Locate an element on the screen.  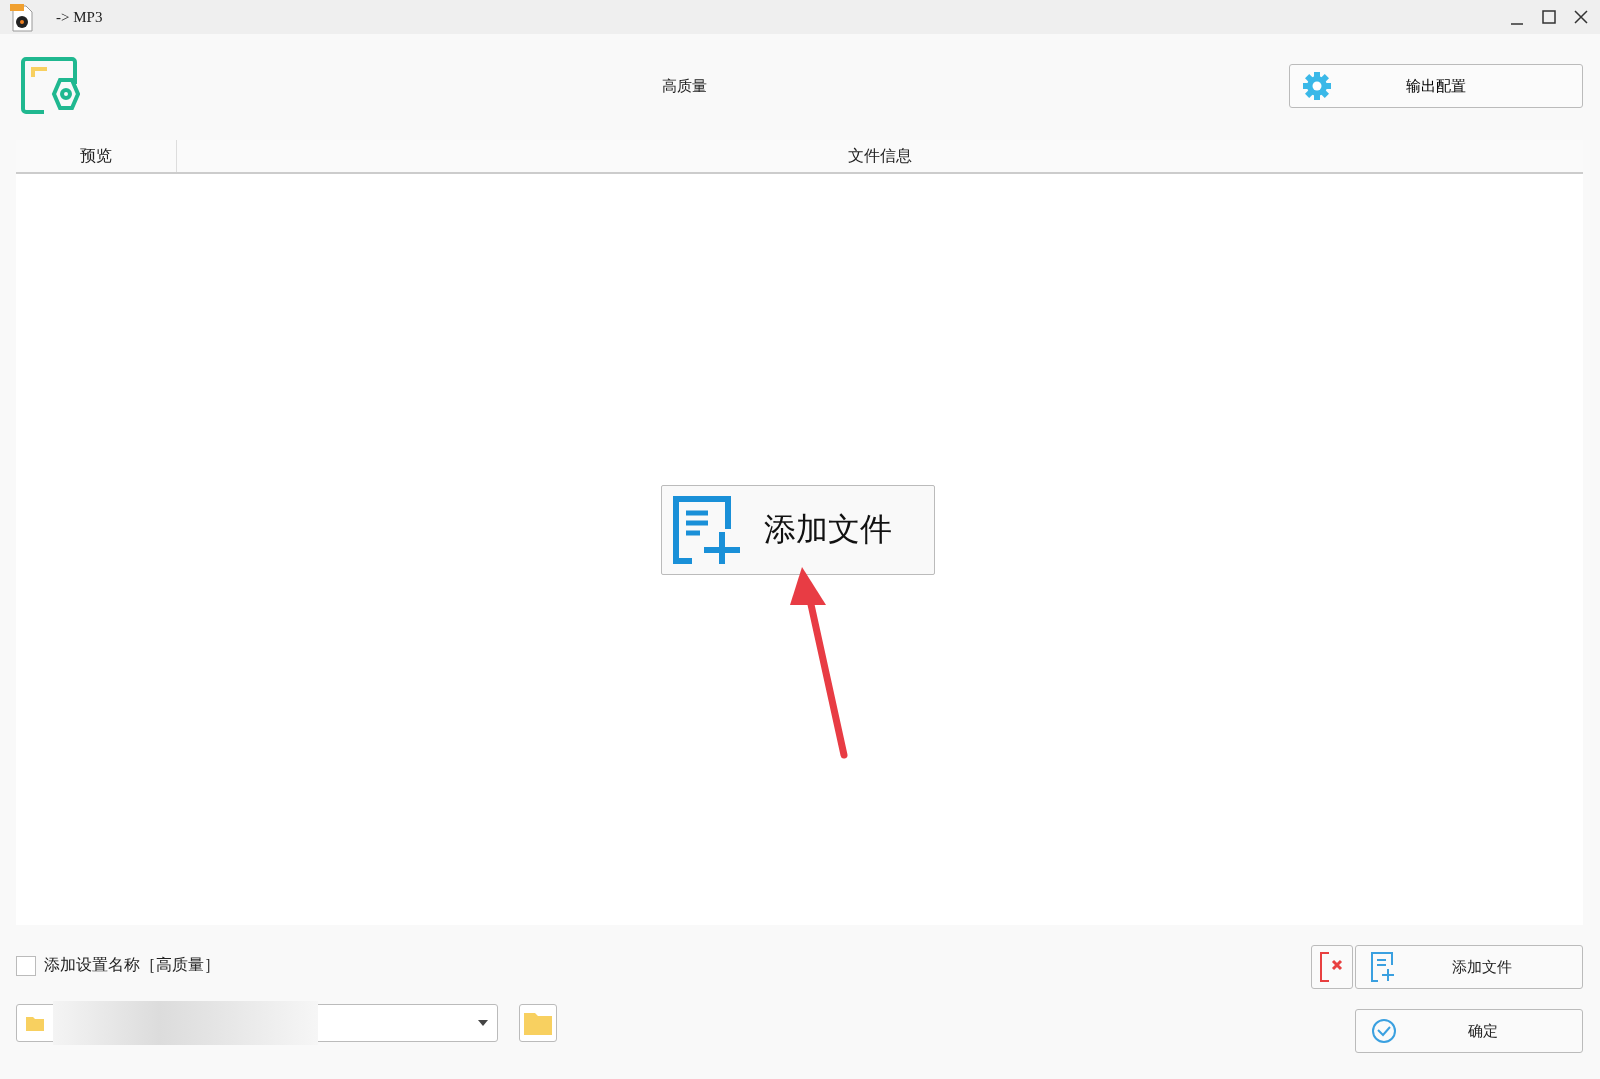
logo-icon is located at coordinates (50, 86).